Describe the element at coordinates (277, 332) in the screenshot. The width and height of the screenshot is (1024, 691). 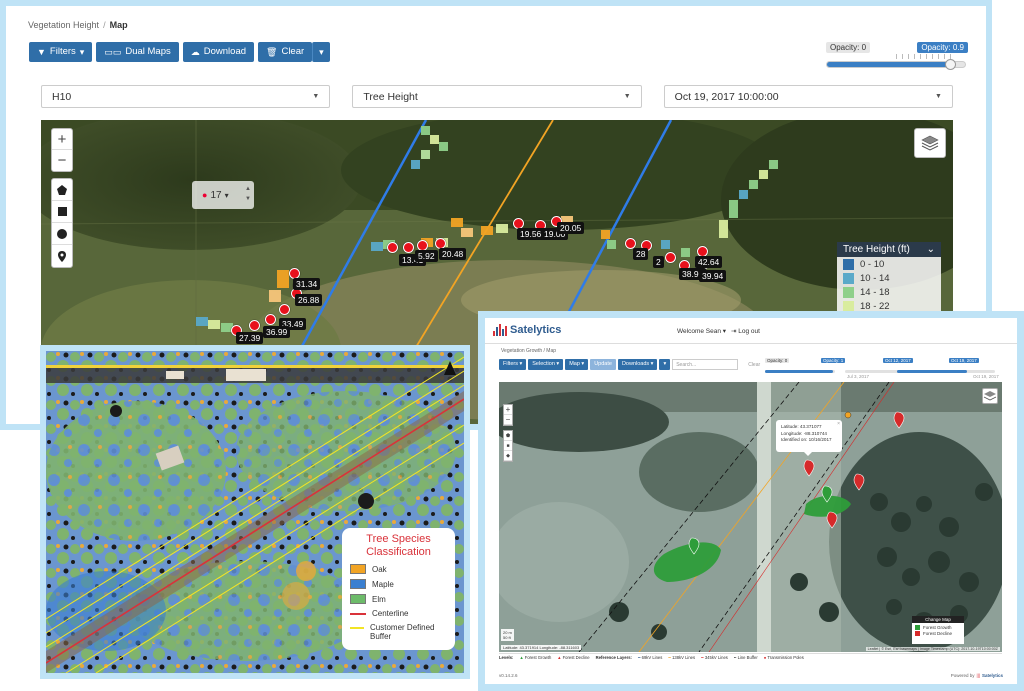
I see `height-label: 36.99` at that location.